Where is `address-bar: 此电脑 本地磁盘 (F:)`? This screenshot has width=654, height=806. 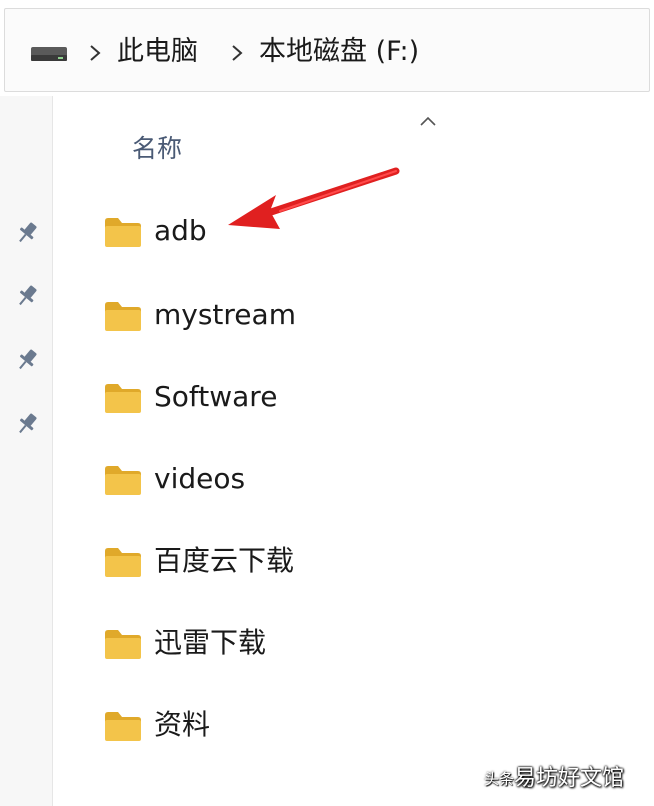 address-bar: 此电脑 本地磁盘 (F:) is located at coordinates (327, 50).